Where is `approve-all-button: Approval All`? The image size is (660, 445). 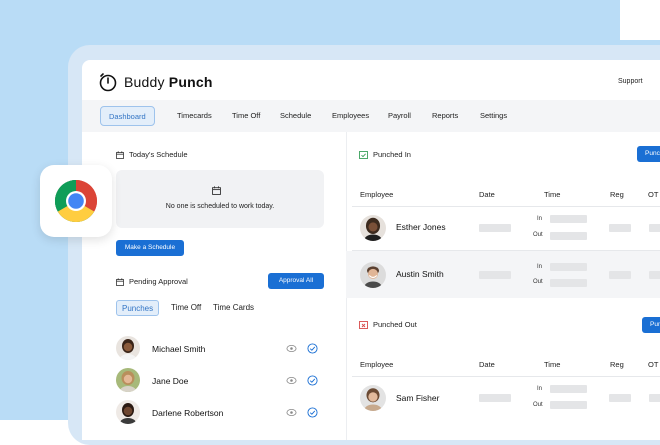
approve-all-button: Approval All is located at coordinates (296, 281).